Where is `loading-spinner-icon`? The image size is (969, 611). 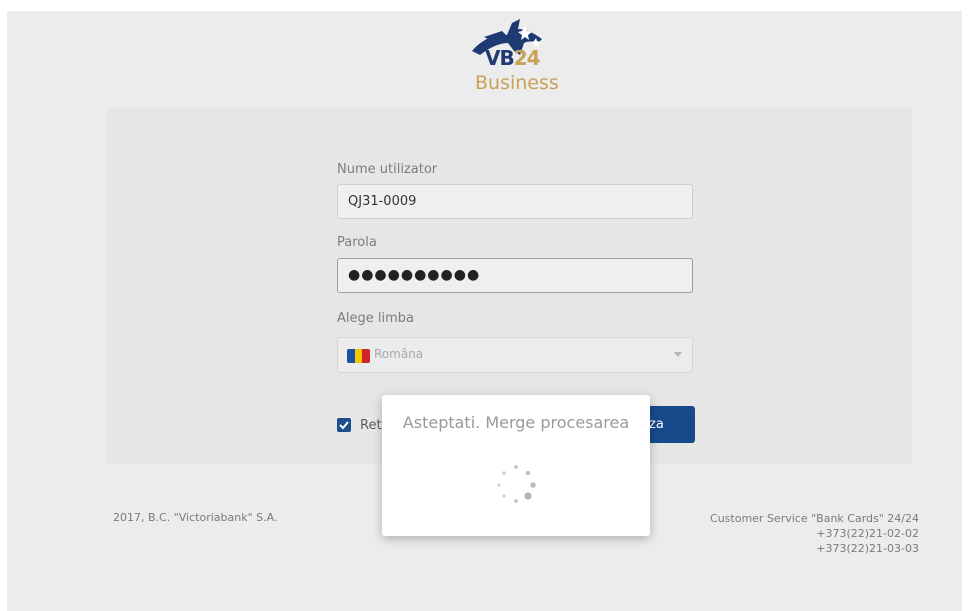
loading-spinner-icon is located at coordinates (516, 484).